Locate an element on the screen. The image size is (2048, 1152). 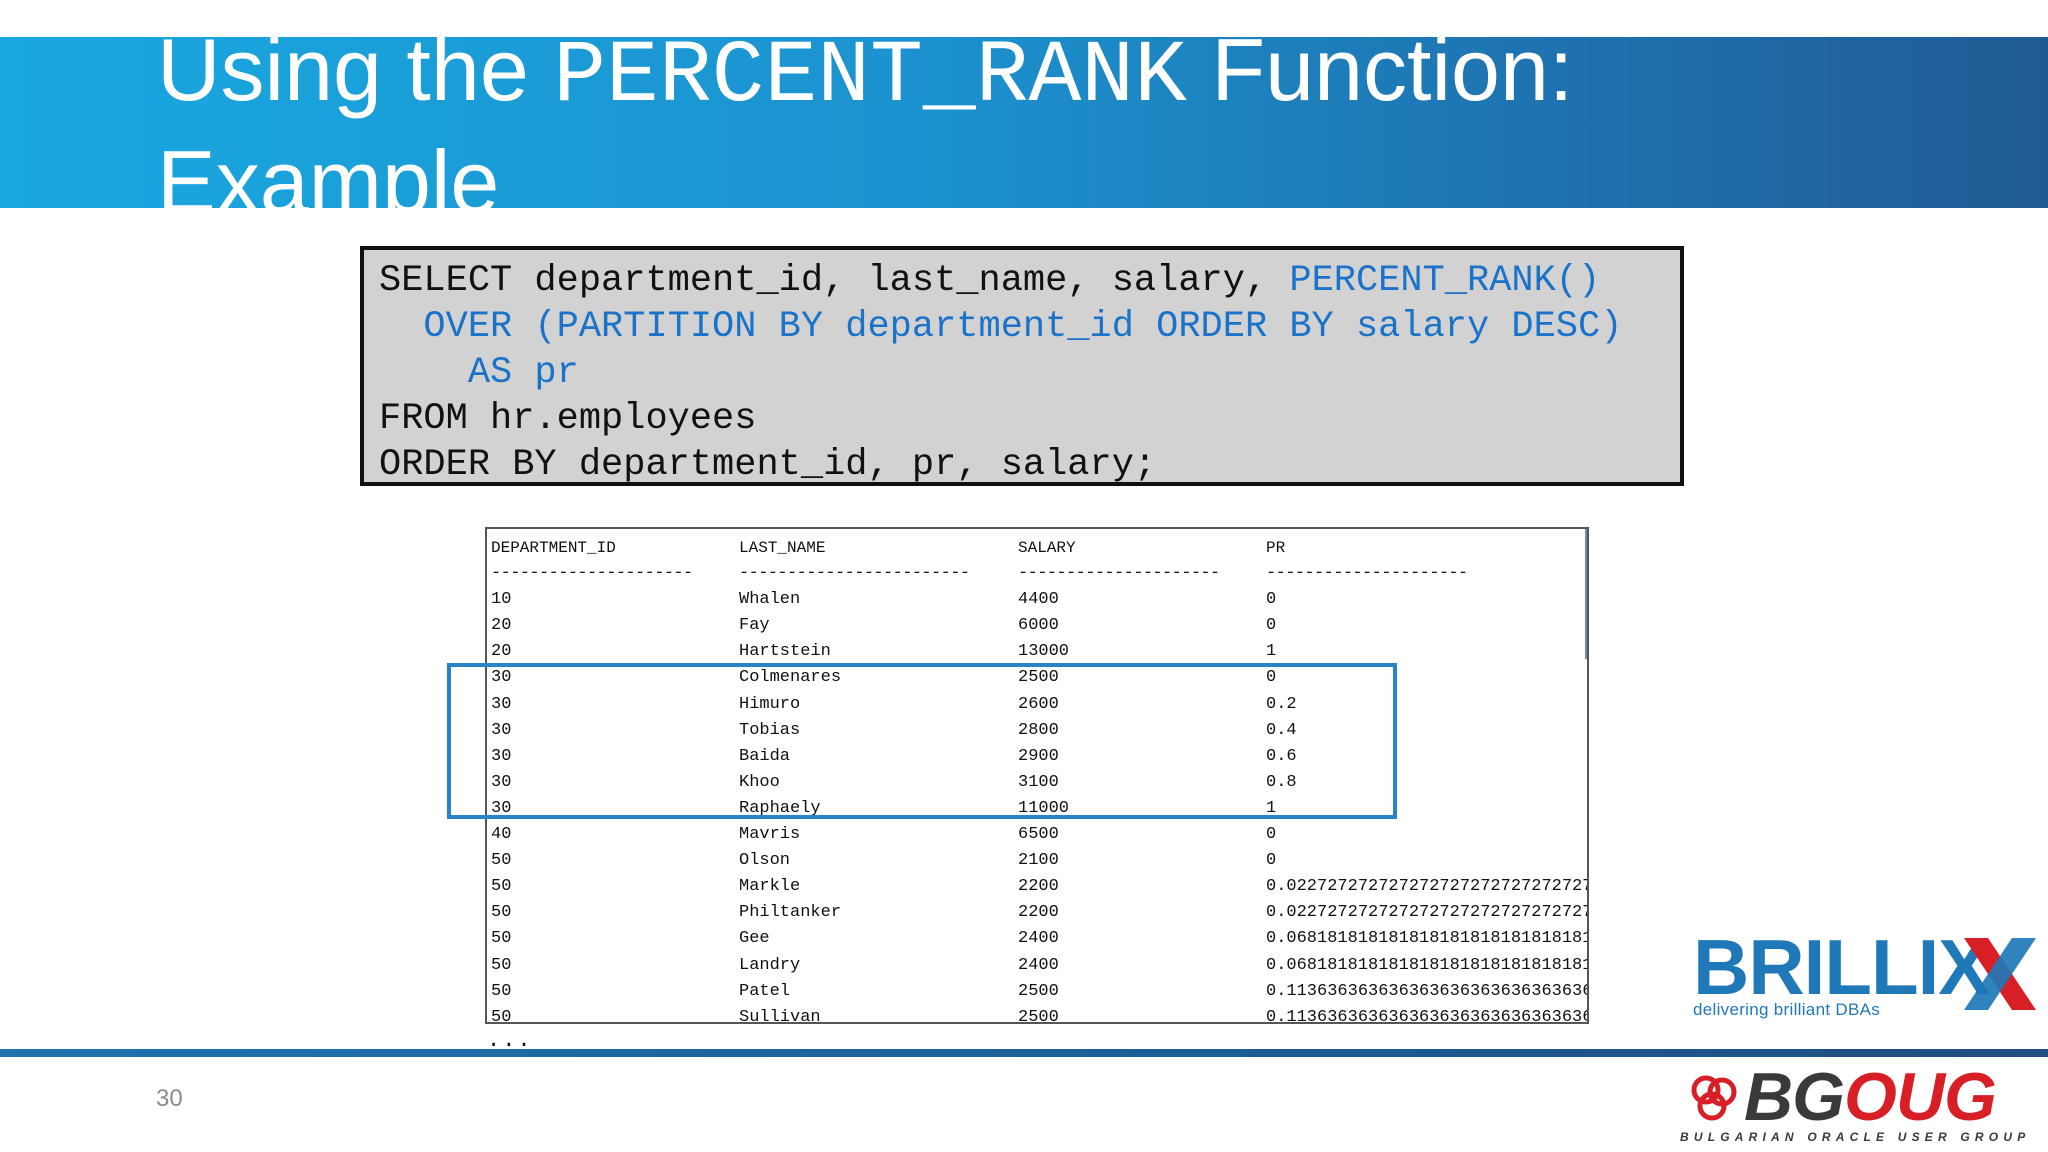
result-cell: 4400 is located at coordinates (1038, 600).